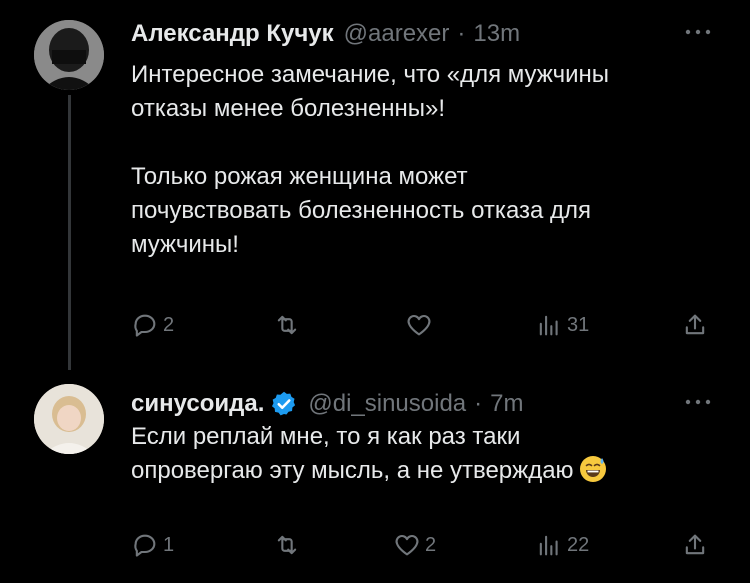  What do you see at coordinates (397, 34) in the screenshot?
I see `author-handle: @aarexer` at bounding box center [397, 34].